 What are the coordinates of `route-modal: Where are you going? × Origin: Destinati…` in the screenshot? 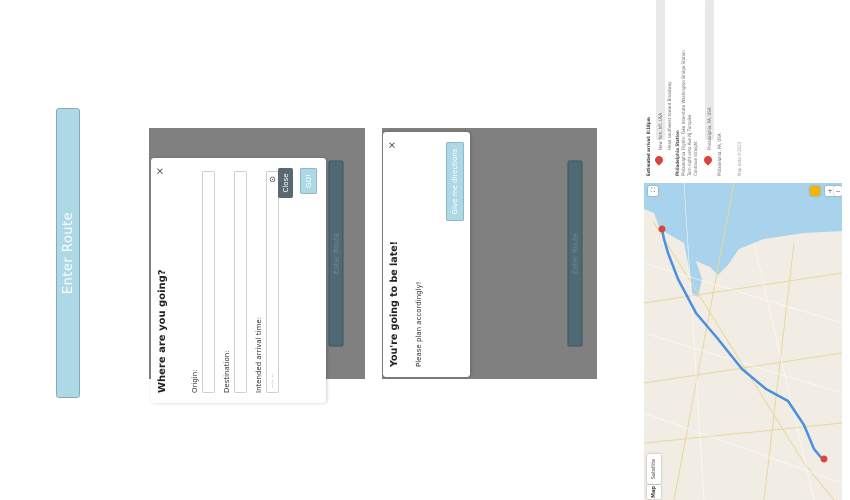 It's located at (238, 280).